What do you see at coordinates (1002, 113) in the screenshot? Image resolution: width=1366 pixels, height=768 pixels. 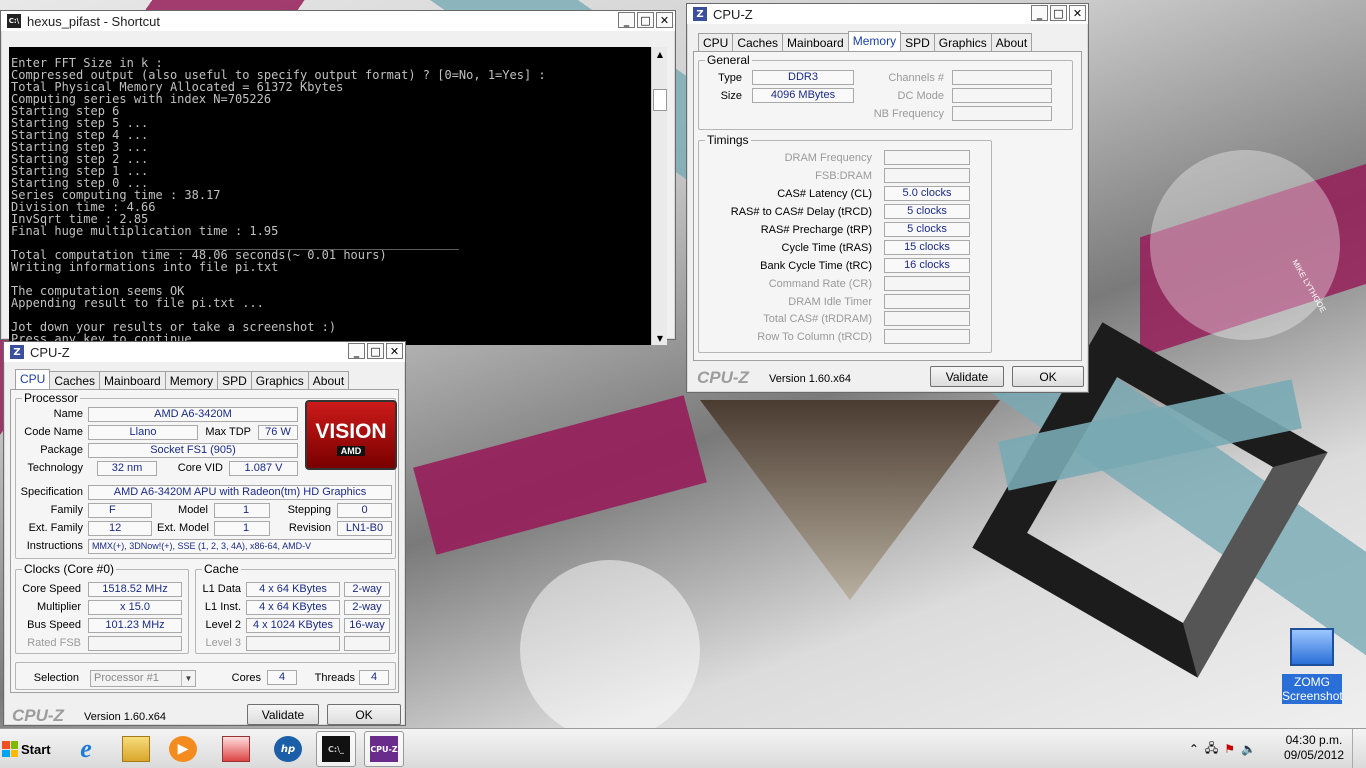 I see `nbfreq-value` at bounding box center [1002, 113].